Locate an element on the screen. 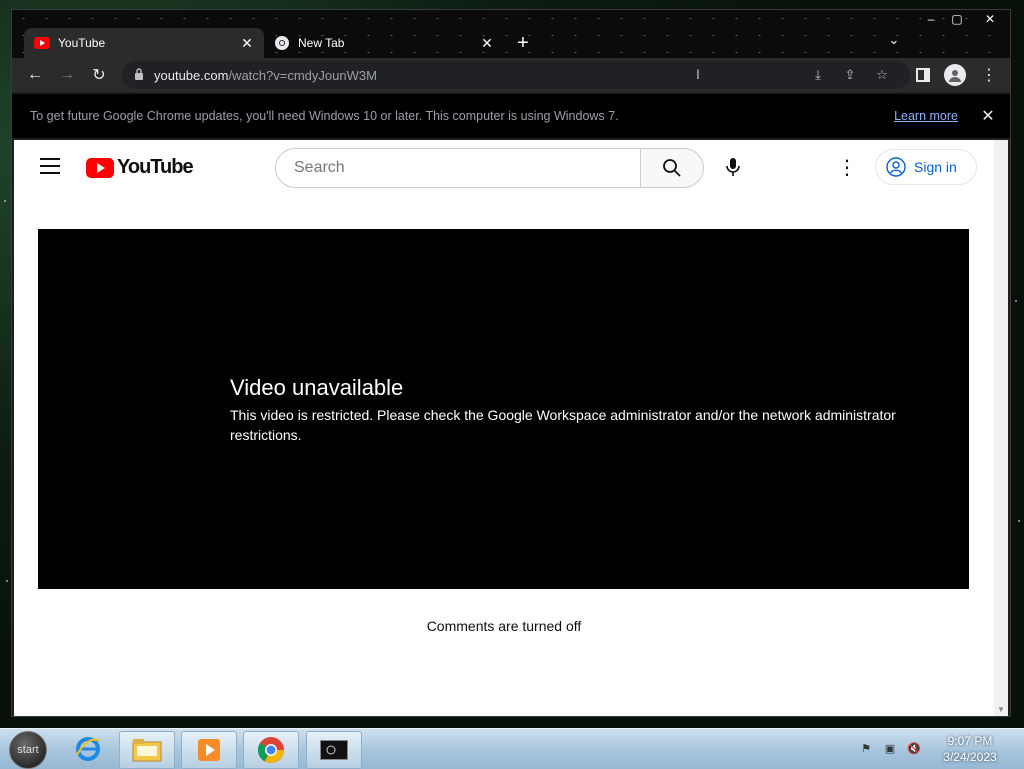 The image size is (1024, 769). internet-explorer-icon is located at coordinates (88, 749).